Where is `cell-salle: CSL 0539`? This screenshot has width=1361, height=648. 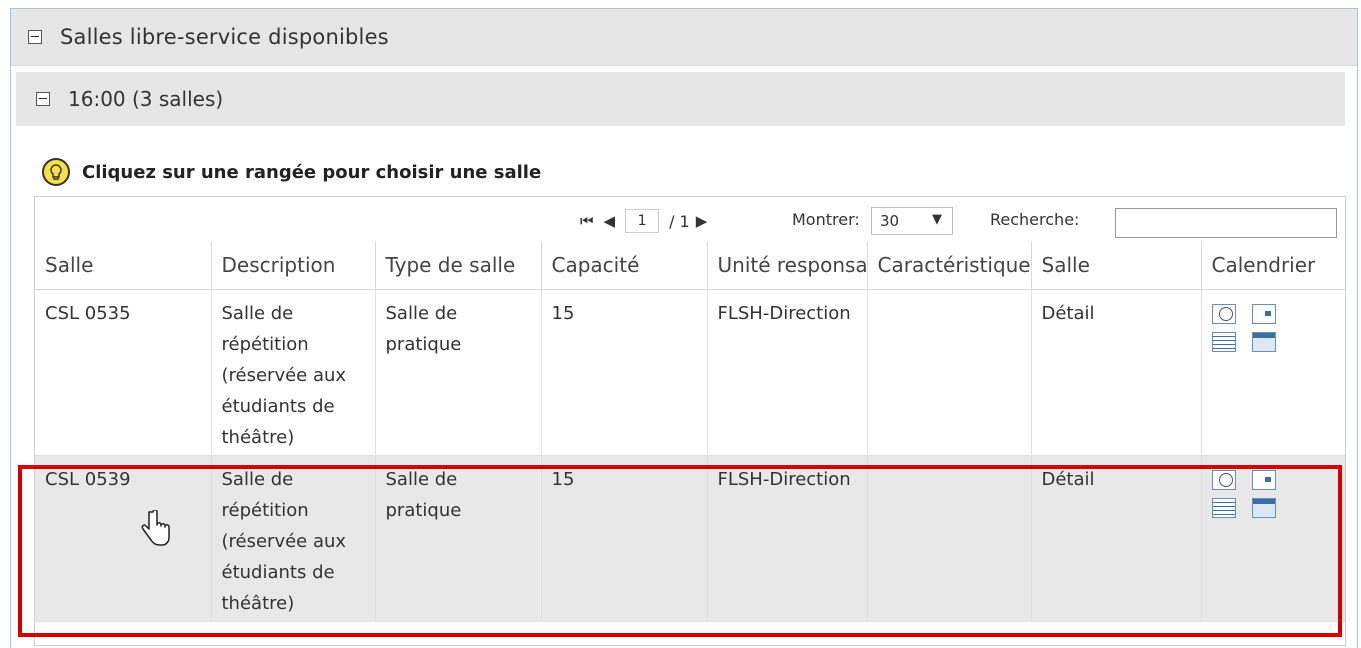 cell-salle: CSL 0539 is located at coordinates (123, 538).